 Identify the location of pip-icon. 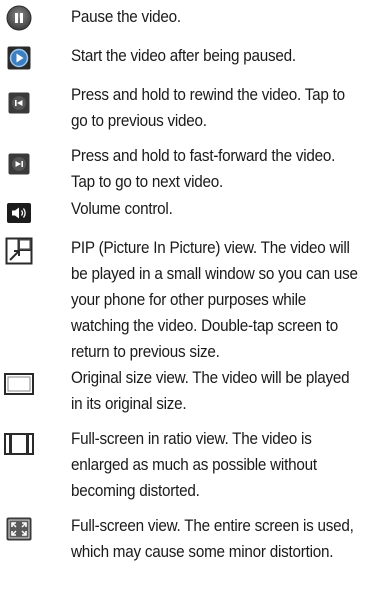
(19, 251).